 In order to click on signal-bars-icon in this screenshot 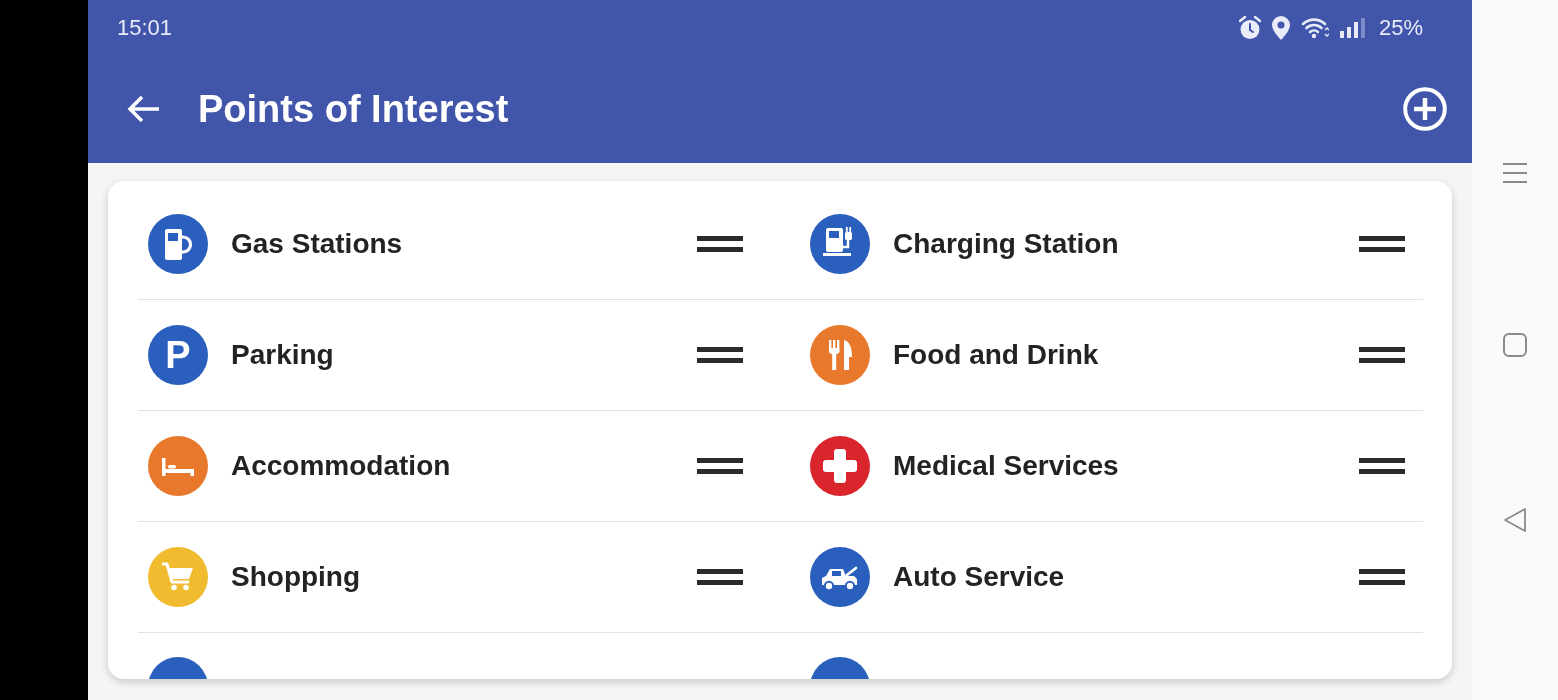, I will do `click(1352, 27)`.